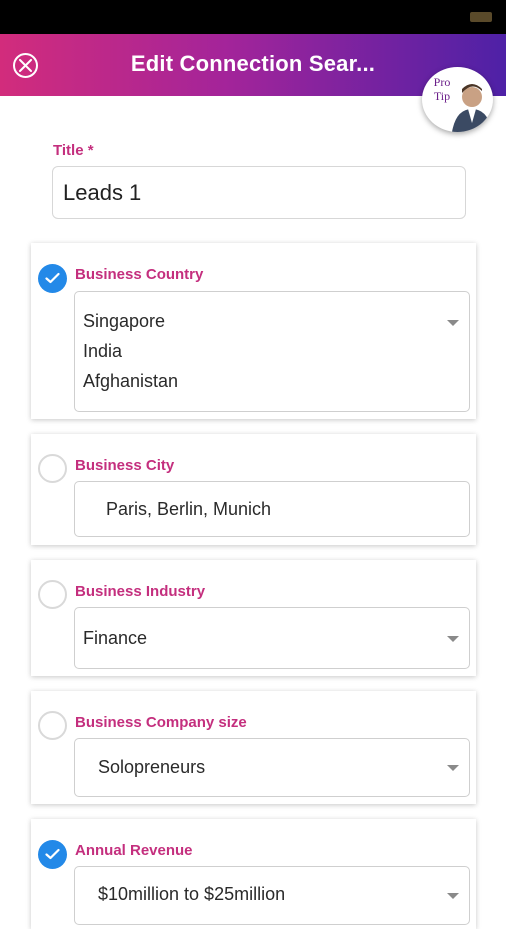 The width and height of the screenshot is (506, 929). I want to click on city-input: Paris, Berlin, Munich, so click(272, 509).